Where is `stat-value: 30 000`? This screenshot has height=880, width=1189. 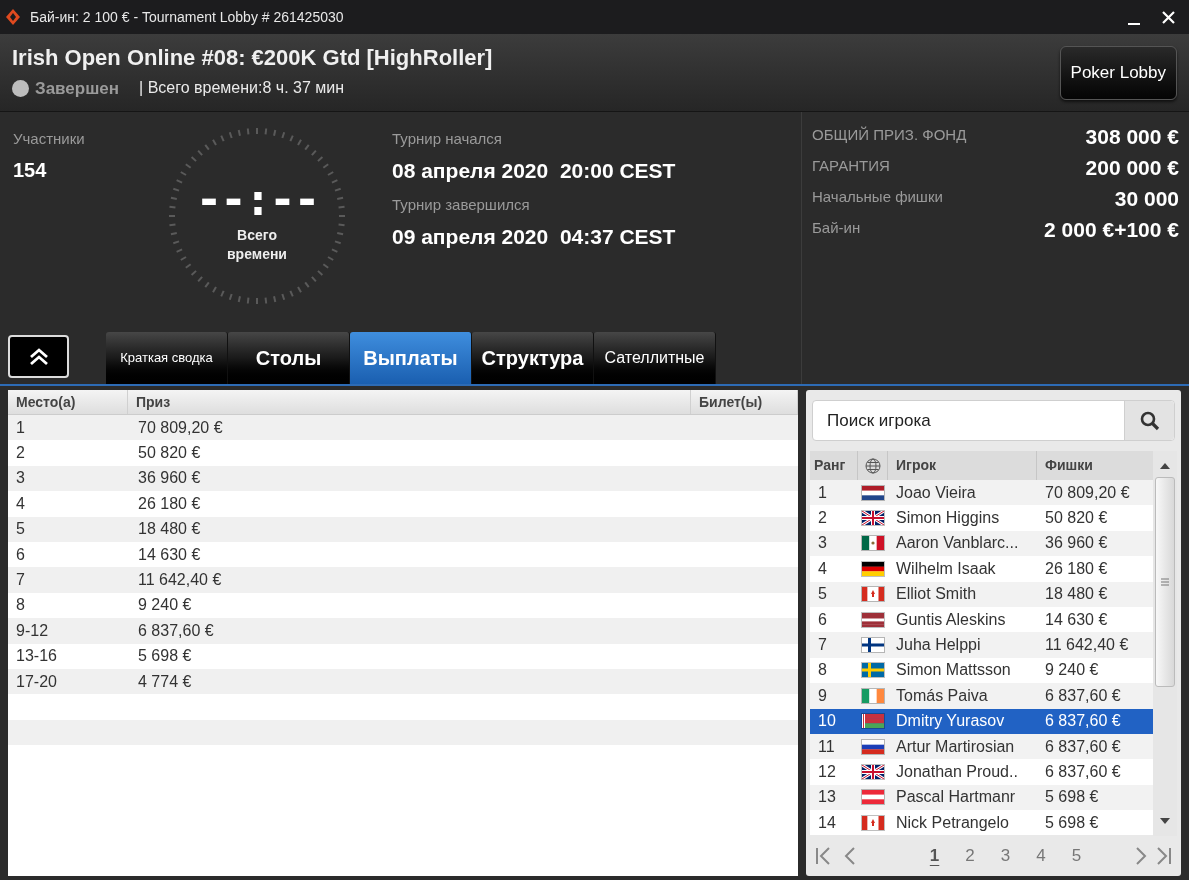
stat-value: 30 000 is located at coordinates (1146, 199).